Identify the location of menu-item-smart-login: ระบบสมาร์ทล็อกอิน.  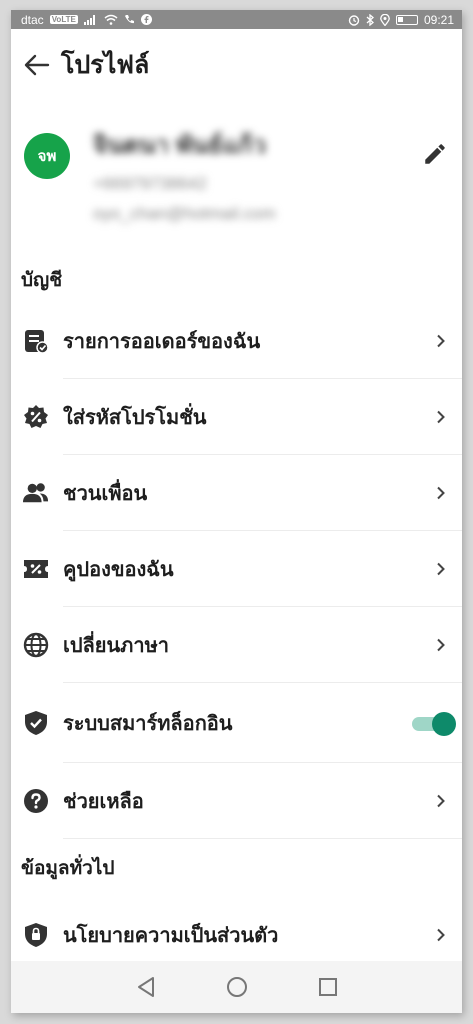
(236, 723).